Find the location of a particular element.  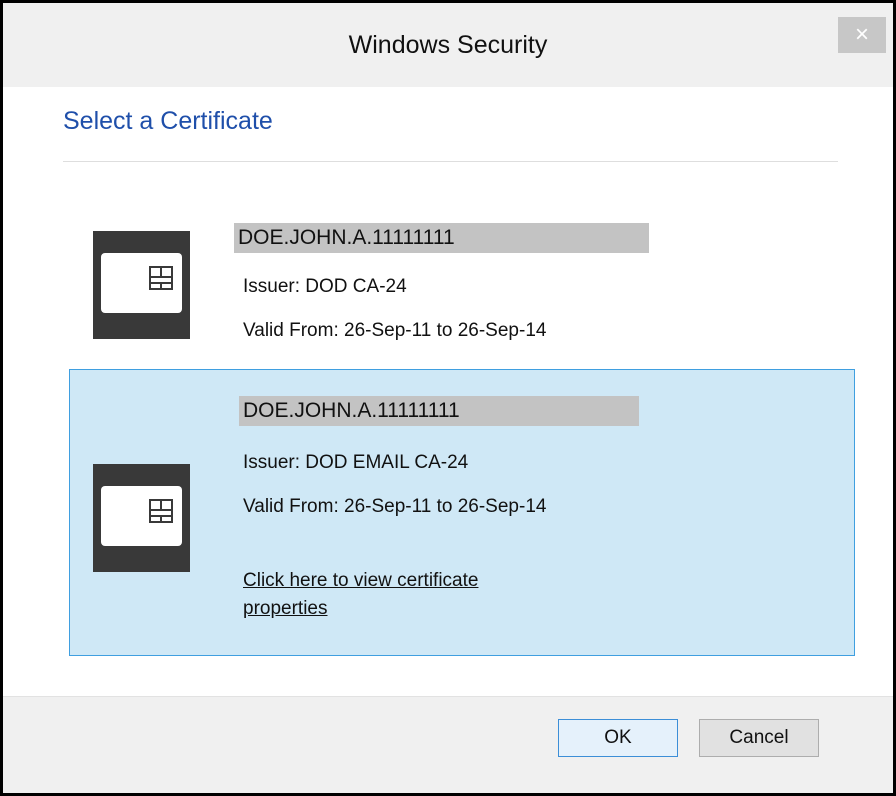

cancel-button: Cancel is located at coordinates (759, 738).